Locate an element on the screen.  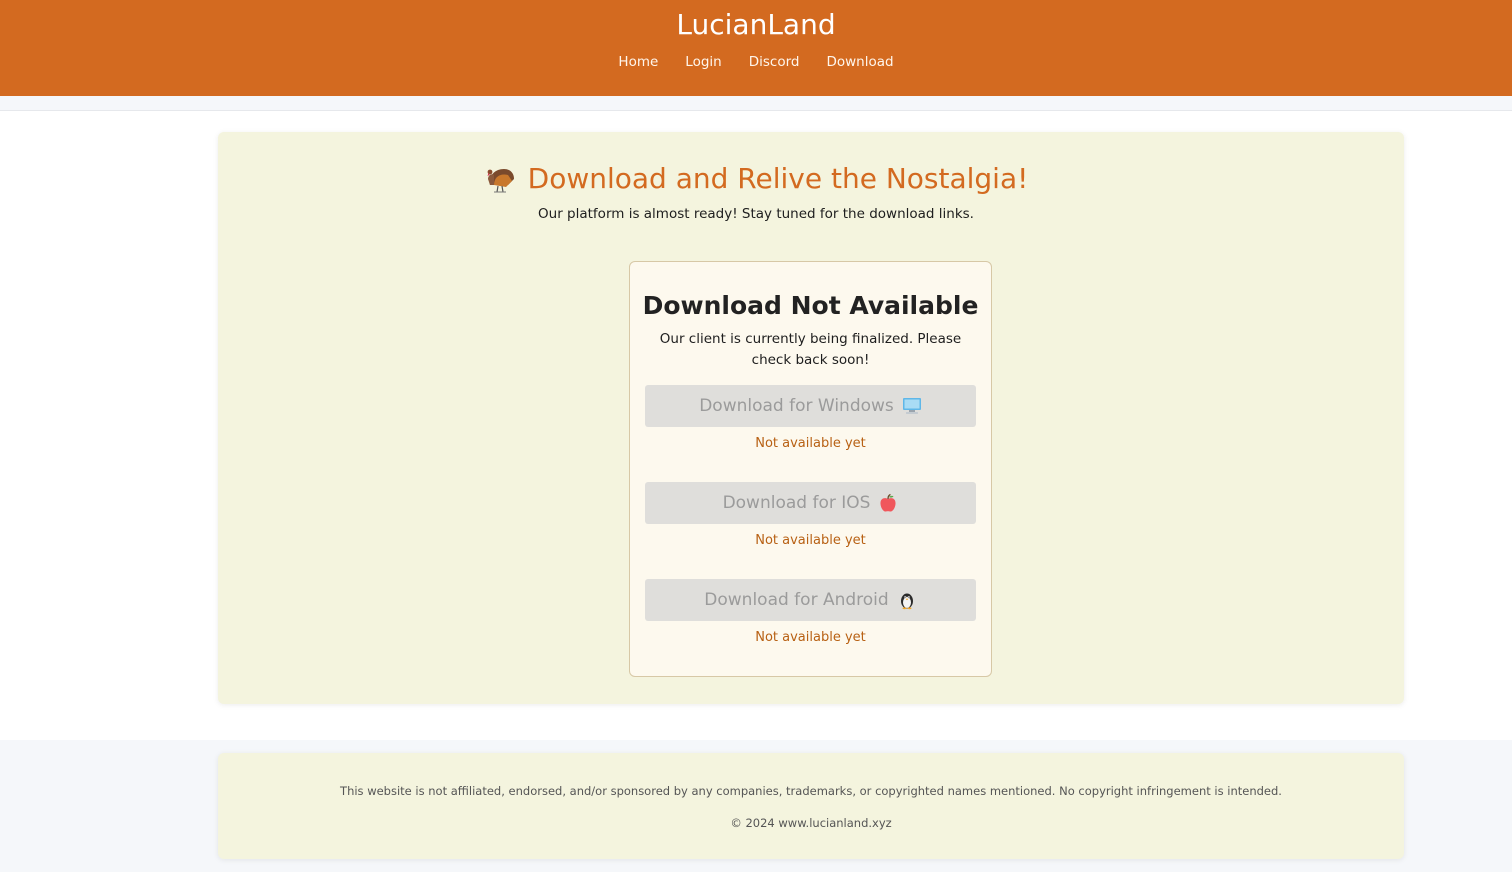
nav-discord-link: Discord is located at coordinates (774, 62).